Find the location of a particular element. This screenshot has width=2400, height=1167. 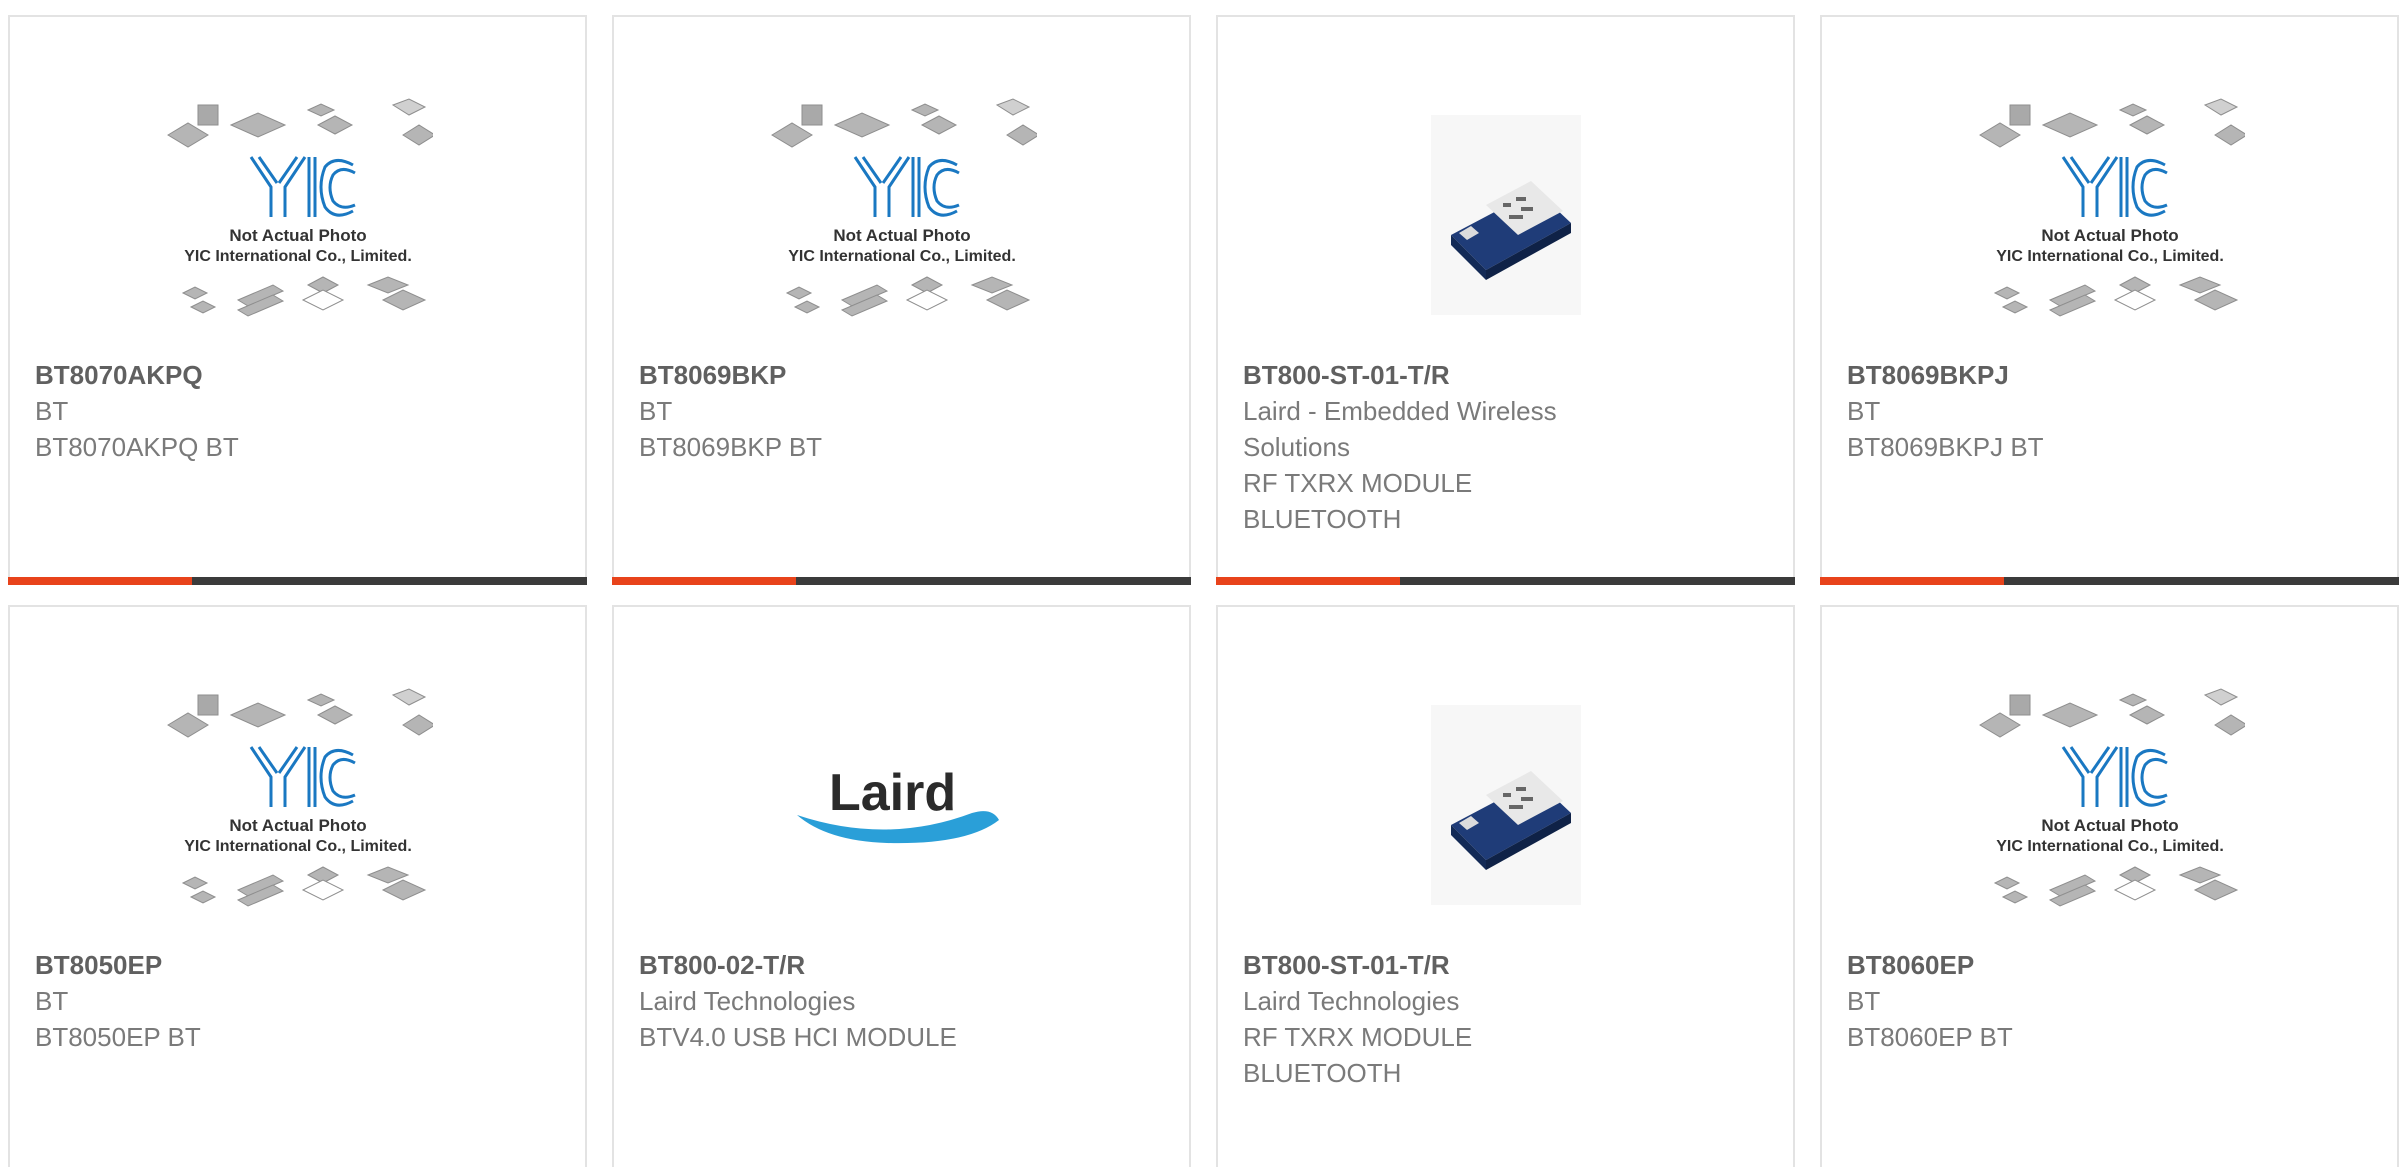

part-number: BT800-02-T/R is located at coordinates (901, 965).